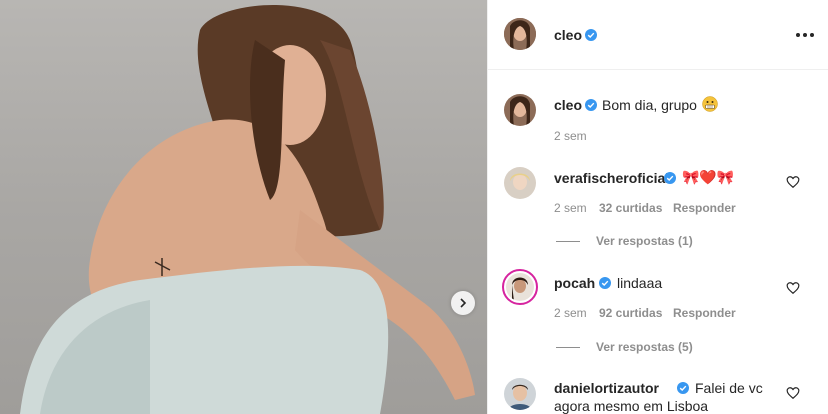 The image size is (828, 414). What do you see at coordinates (644, 241) in the screenshot?
I see `view-replies-button: Ver respostas (1)` at bounding box center [644, 241].